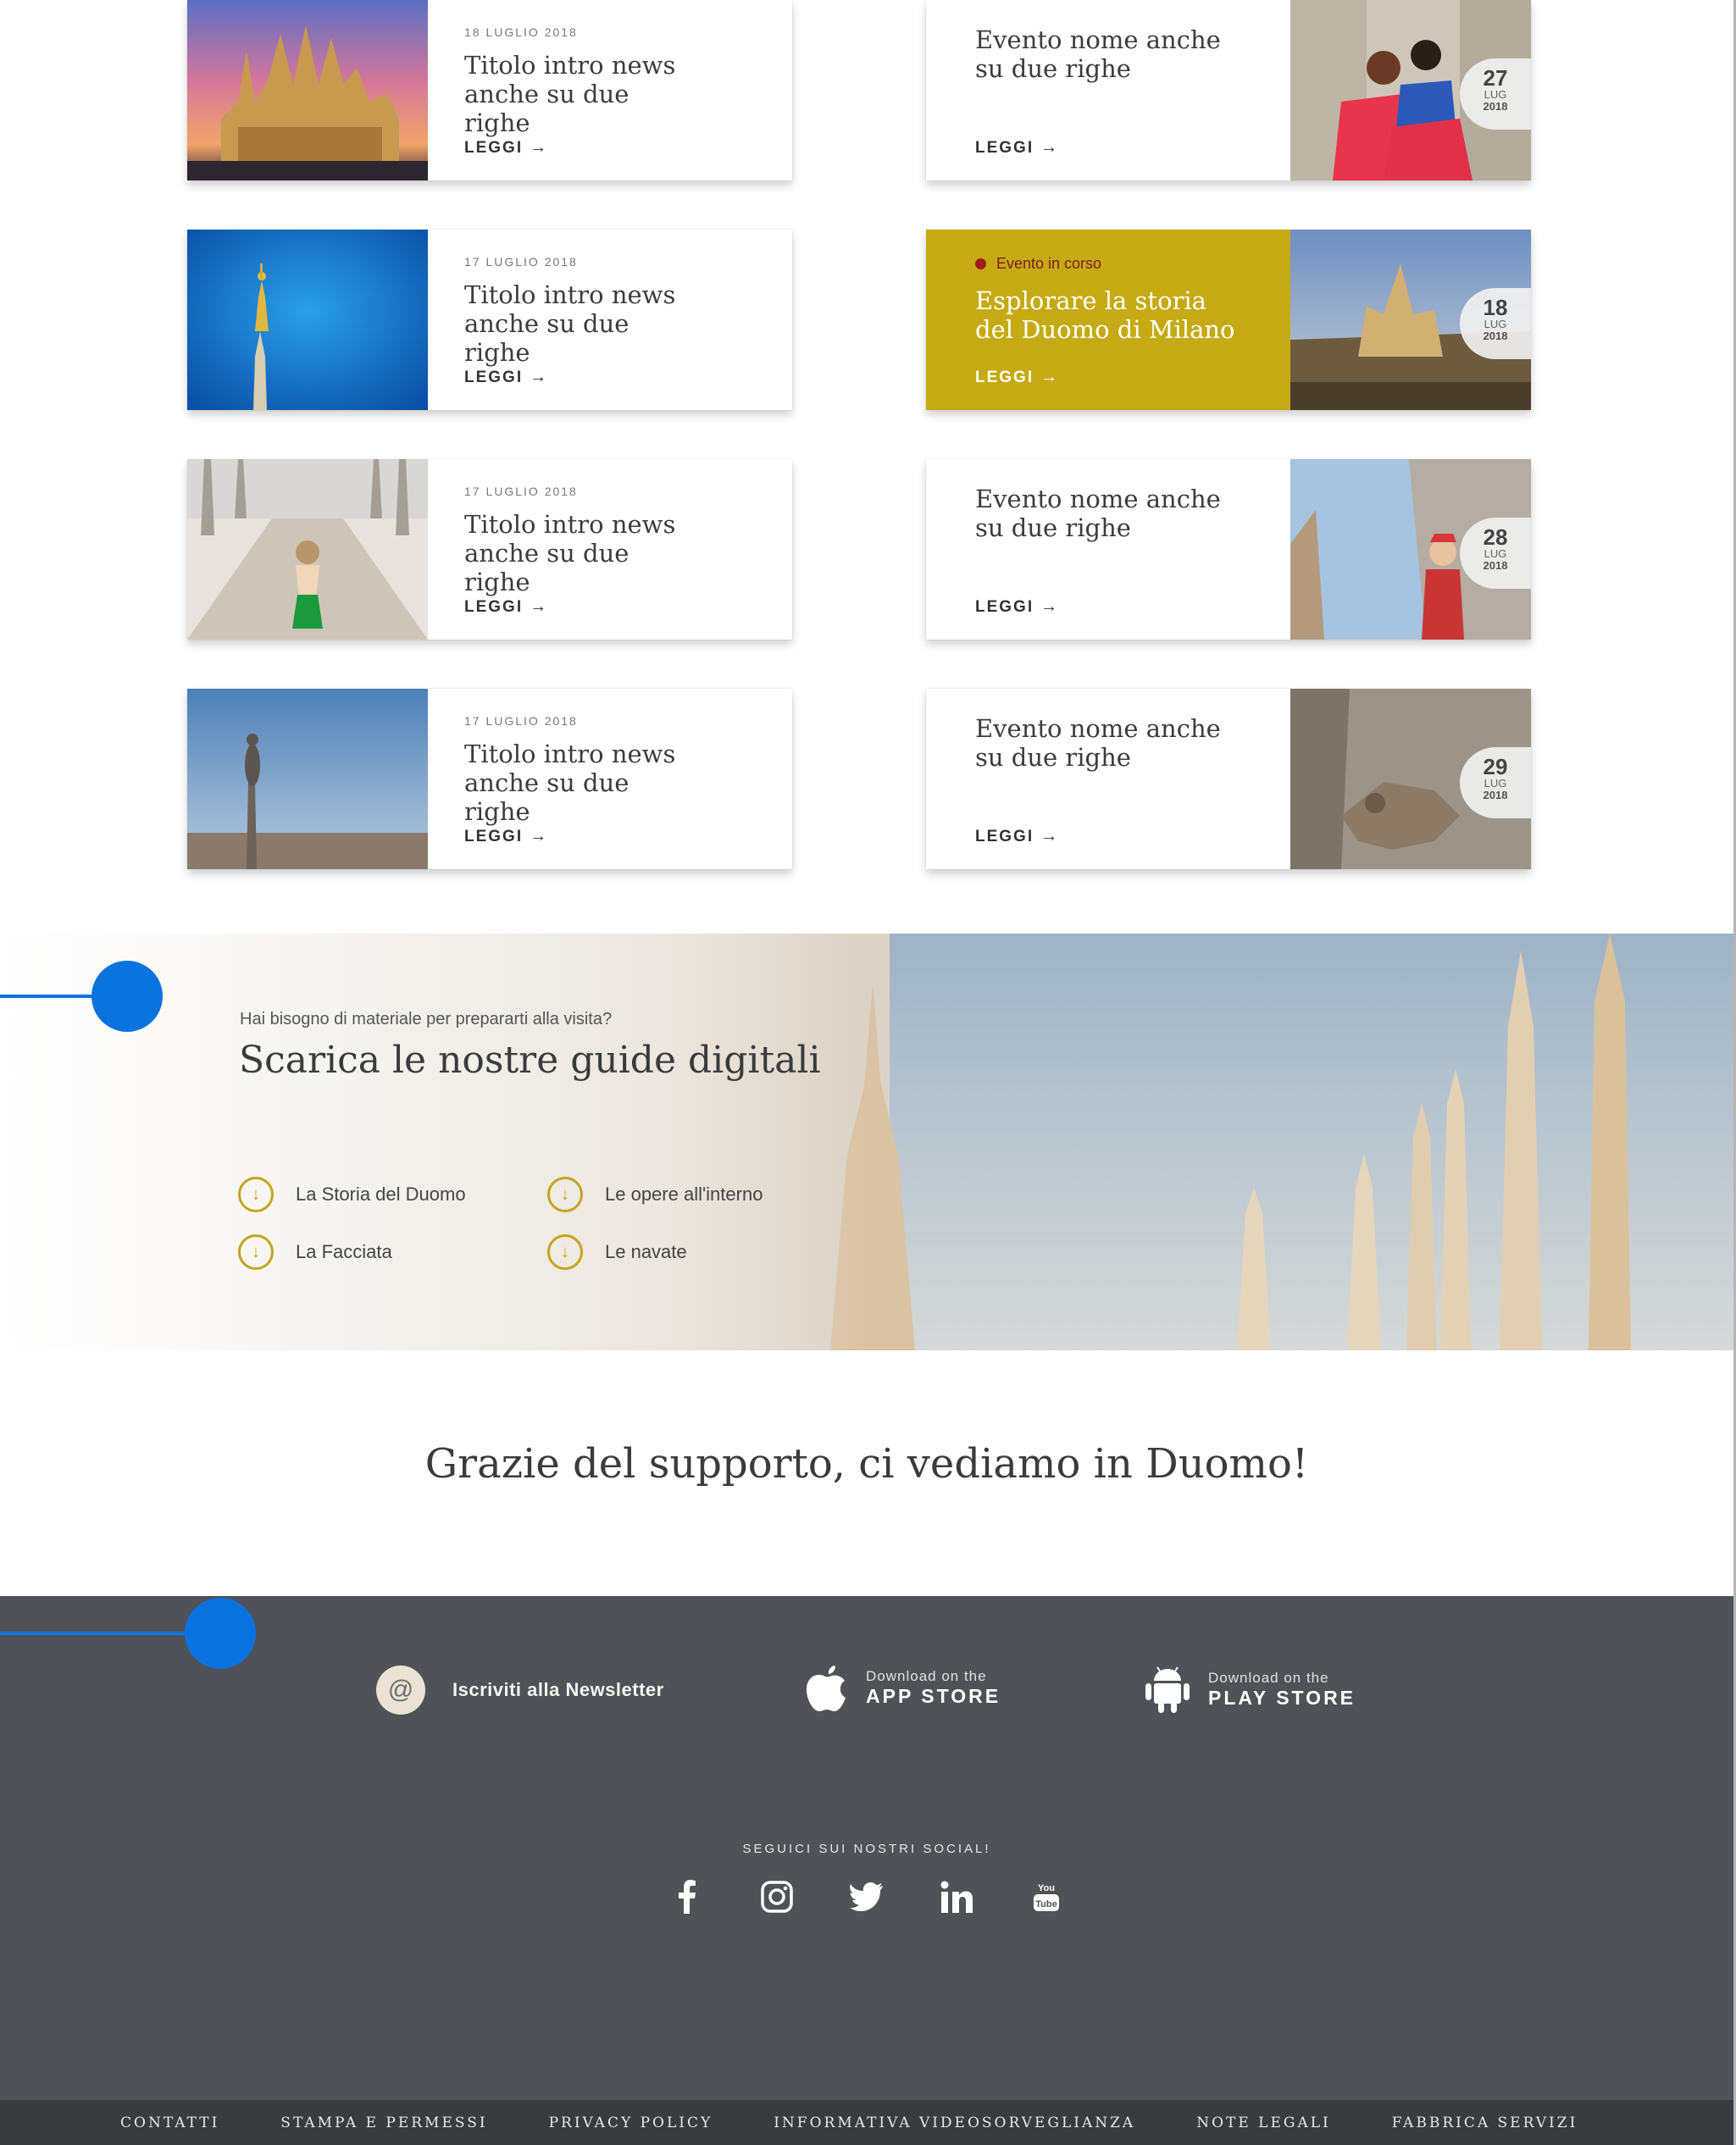 The width and height of the screenshot is (1736, 2145). Describe the element at coordinates (1485, 2123) in the screenshot. I see `footer-link-fabbrica: FABBRICA SERVIZI` at that location.